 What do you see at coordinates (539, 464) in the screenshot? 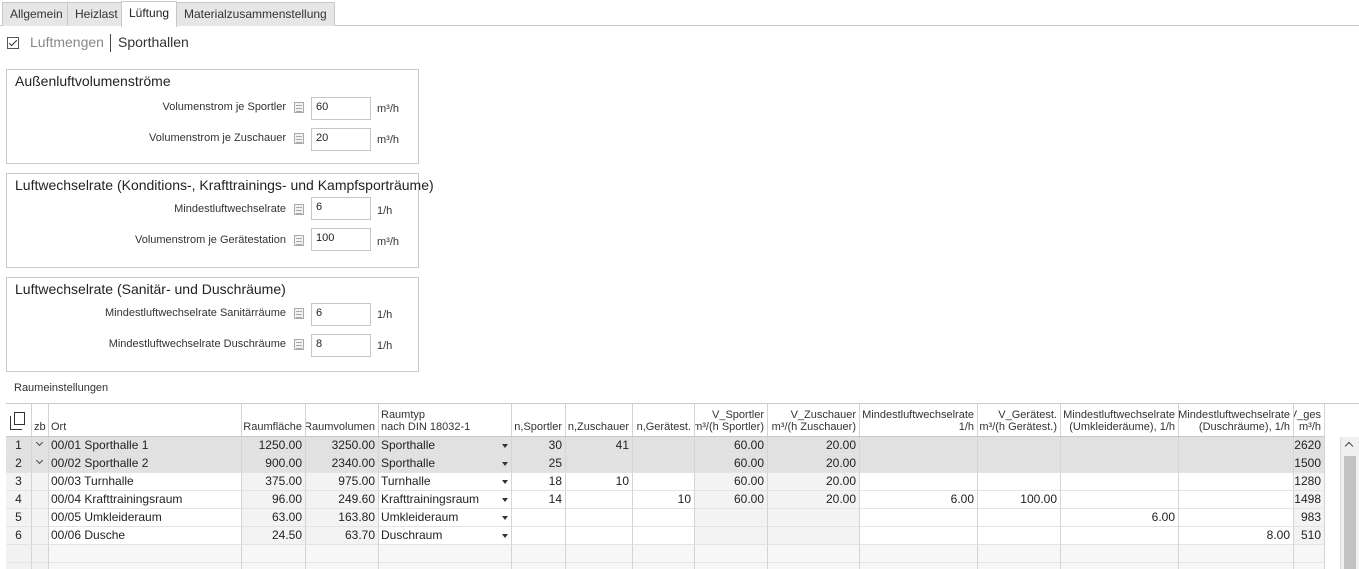
I see `table-cell-n-sportler: 25` at bounding box center [539, 464].